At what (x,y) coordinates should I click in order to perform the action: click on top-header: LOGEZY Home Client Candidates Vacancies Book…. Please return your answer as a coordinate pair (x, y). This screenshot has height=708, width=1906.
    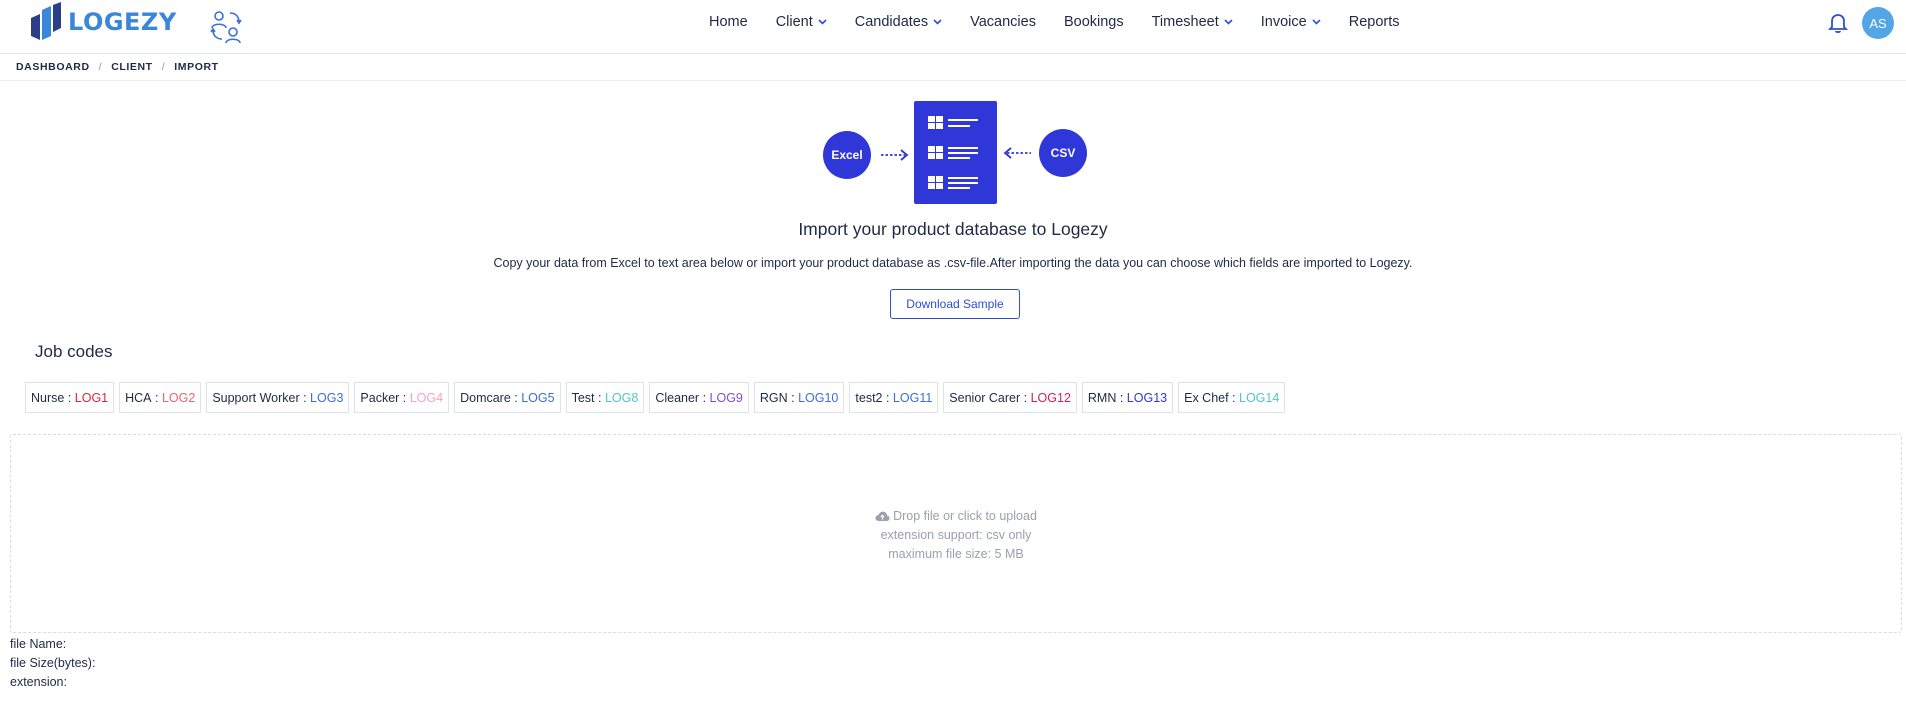
    Looking at the image, I should click on (953, 27).